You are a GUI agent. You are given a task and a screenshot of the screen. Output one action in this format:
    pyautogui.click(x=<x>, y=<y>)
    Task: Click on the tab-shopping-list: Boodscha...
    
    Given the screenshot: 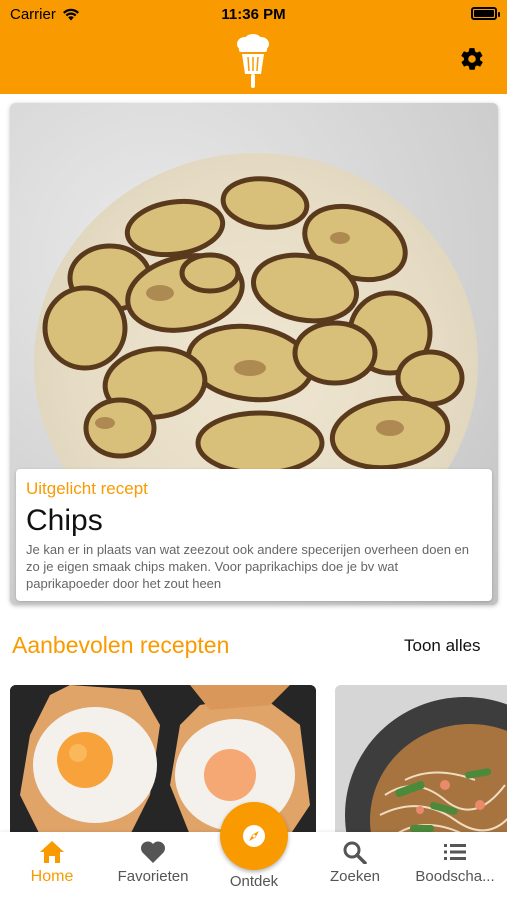 What is the action you would take?
    pyautogui.click(x=455, y=862)
    